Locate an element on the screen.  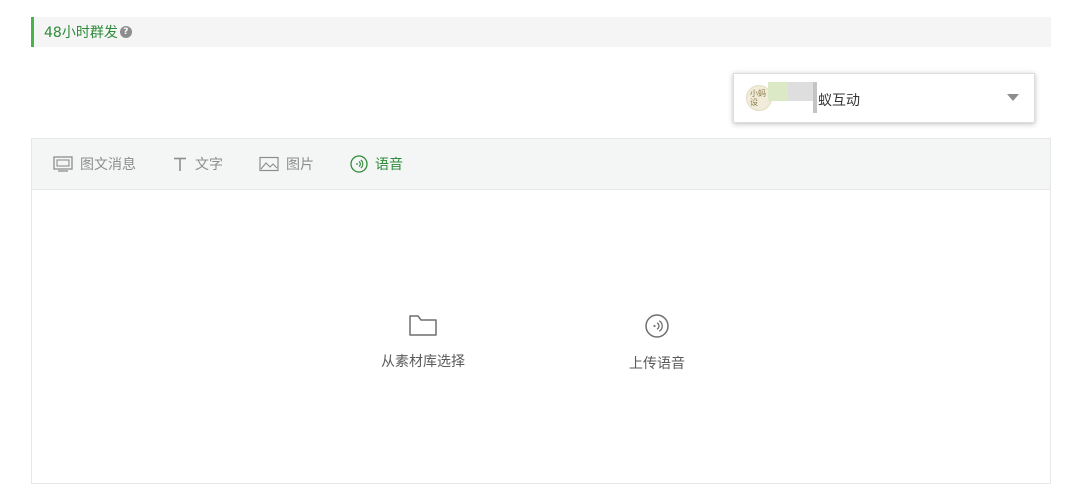
tab-text: 文字 is located at coordinates (197, 164).